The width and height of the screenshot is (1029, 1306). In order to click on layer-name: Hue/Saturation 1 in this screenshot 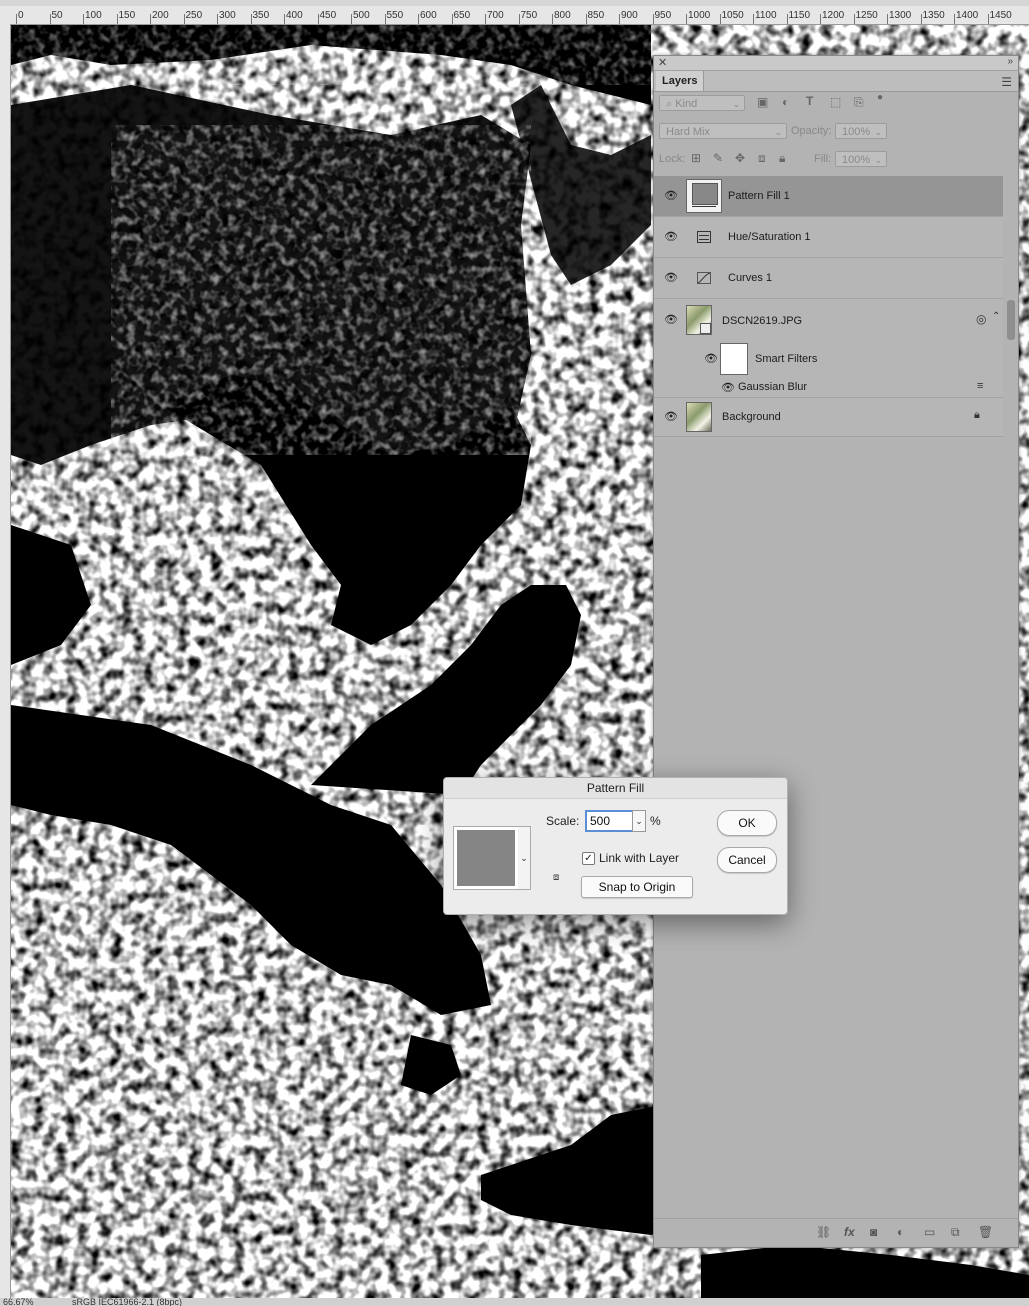, I will do `click(769, 237)`.